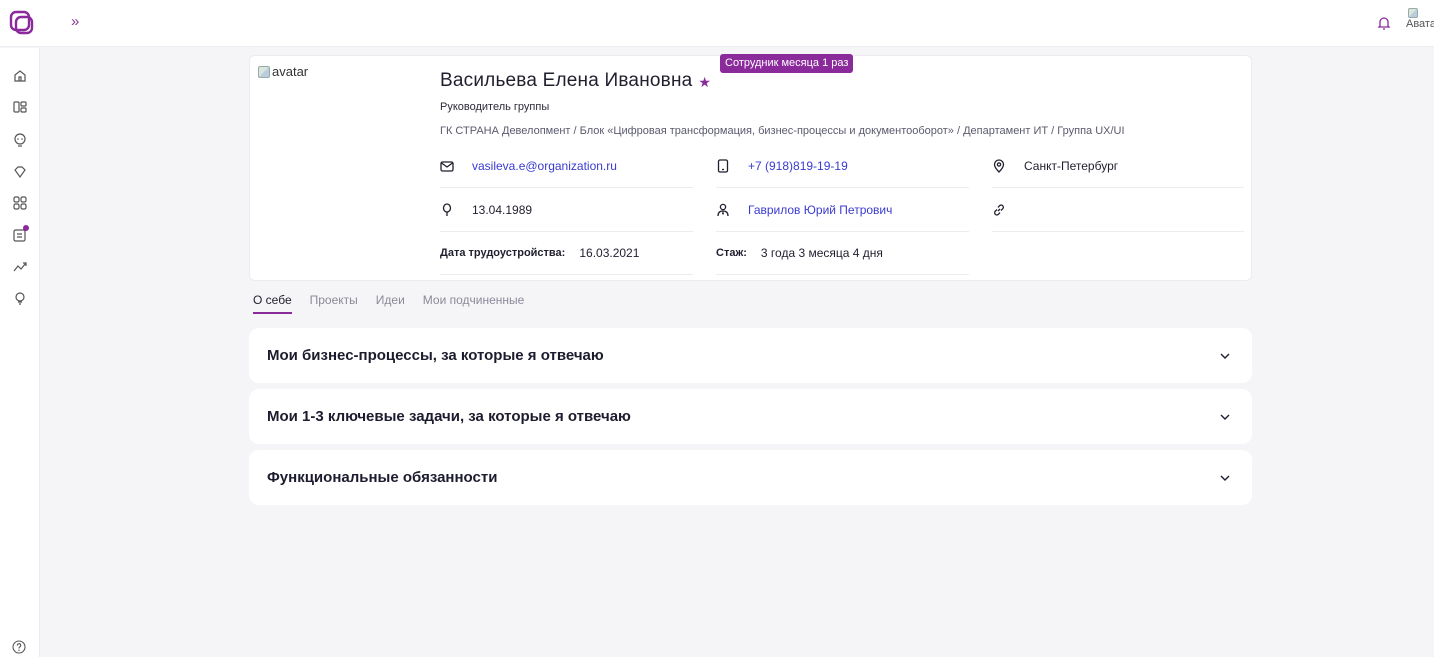 The width and height of the screenshot is (1434, 657). Describe the element at coordinates (821, 252) in the screenshot. I see `tenure-value: 3 года 3 месяца 4 дня` at that location.